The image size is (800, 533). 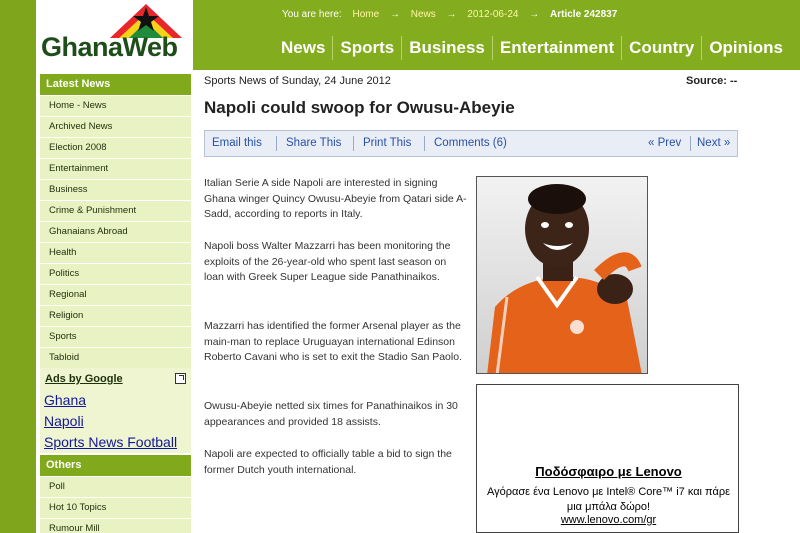 What do you see at coordinates (115, 465) in the screenshot?
I see `sidebar-heading-others: Others` at bounding box center [115, 465].